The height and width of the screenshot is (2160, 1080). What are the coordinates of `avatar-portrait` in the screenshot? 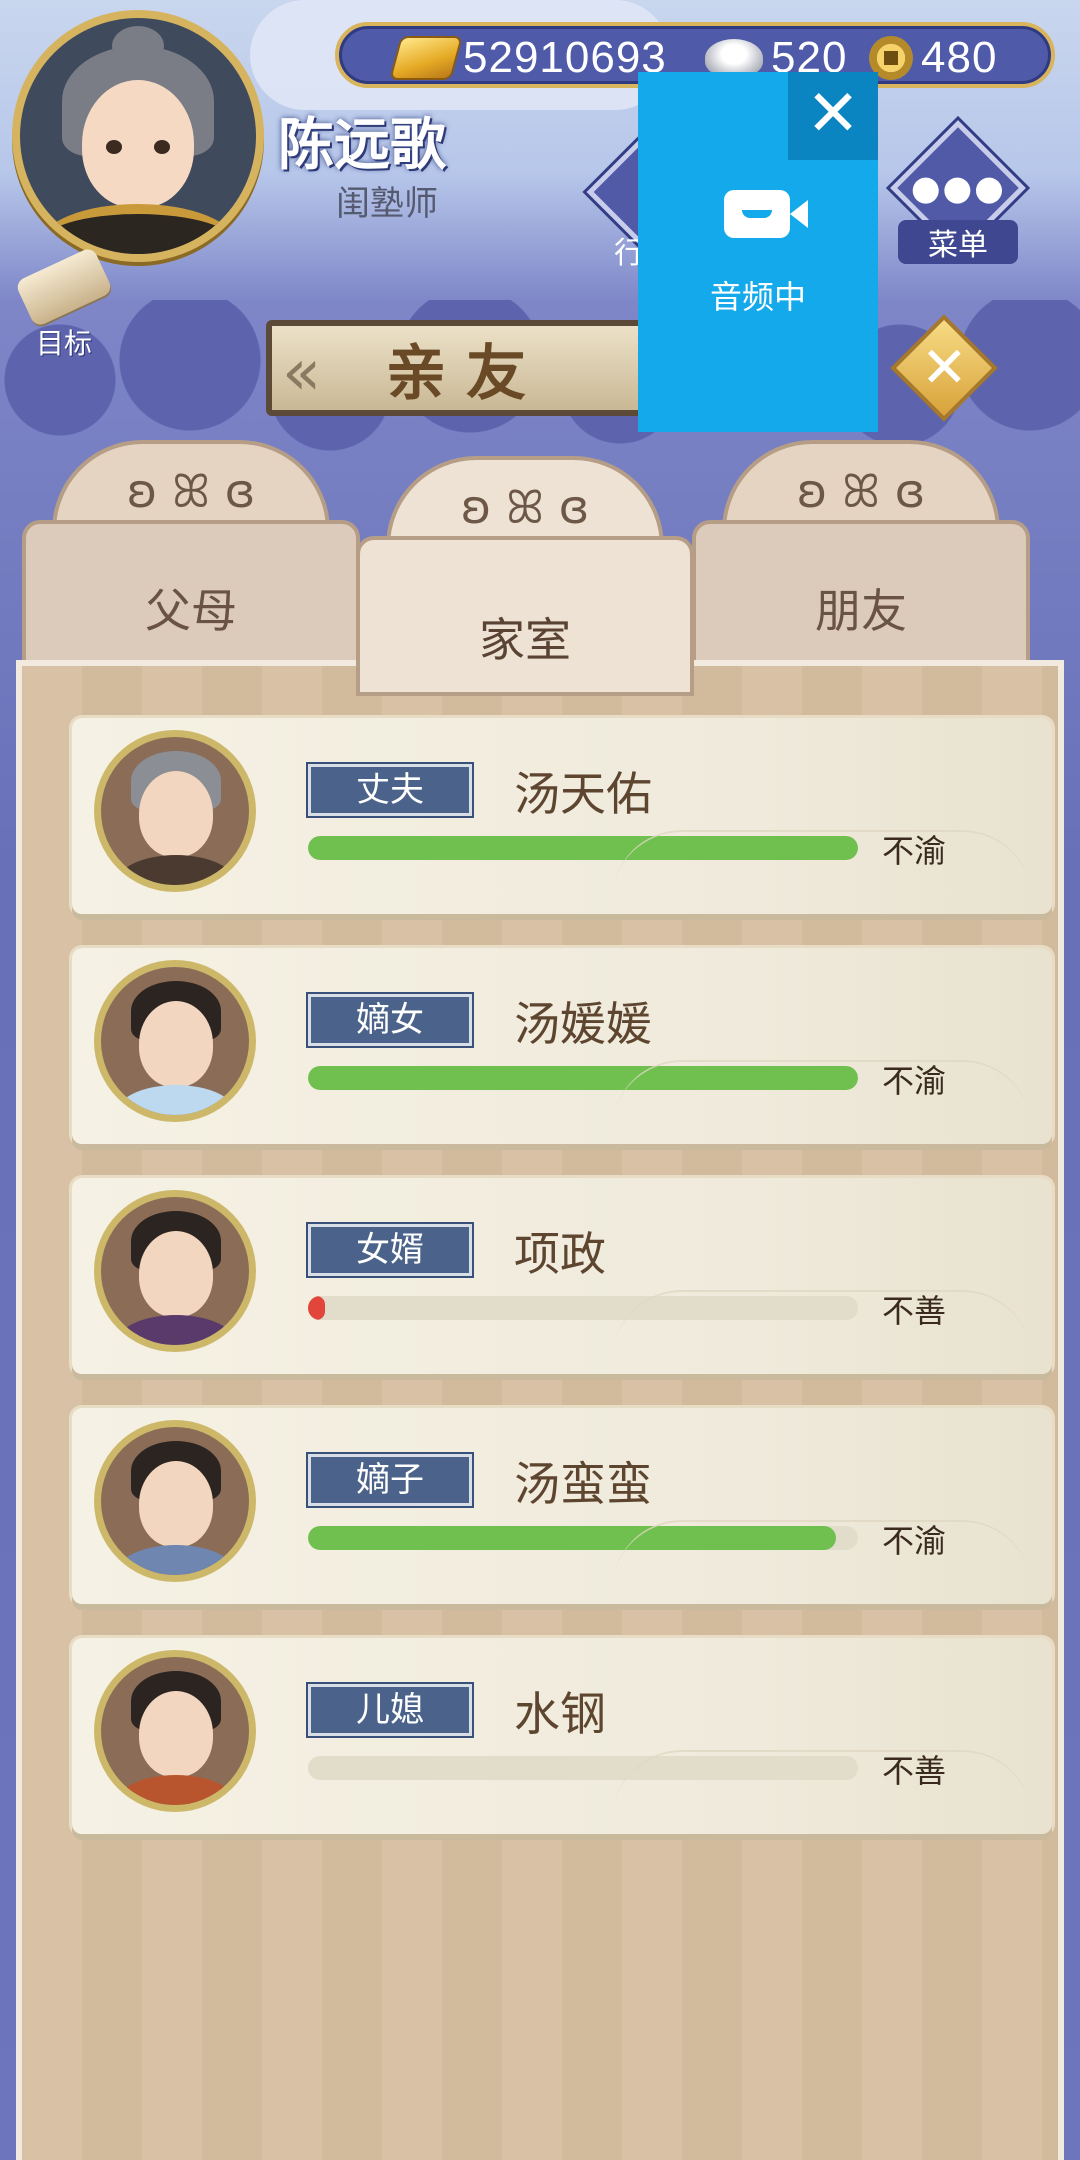 It's located at (138, 136).